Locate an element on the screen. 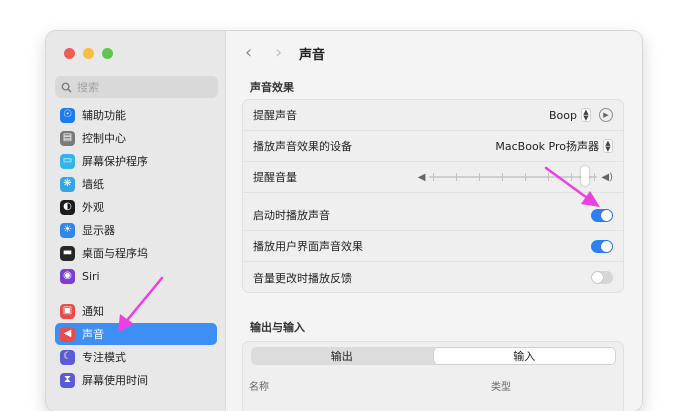  display-icon: ☀ is located at coordinates (67, 230).